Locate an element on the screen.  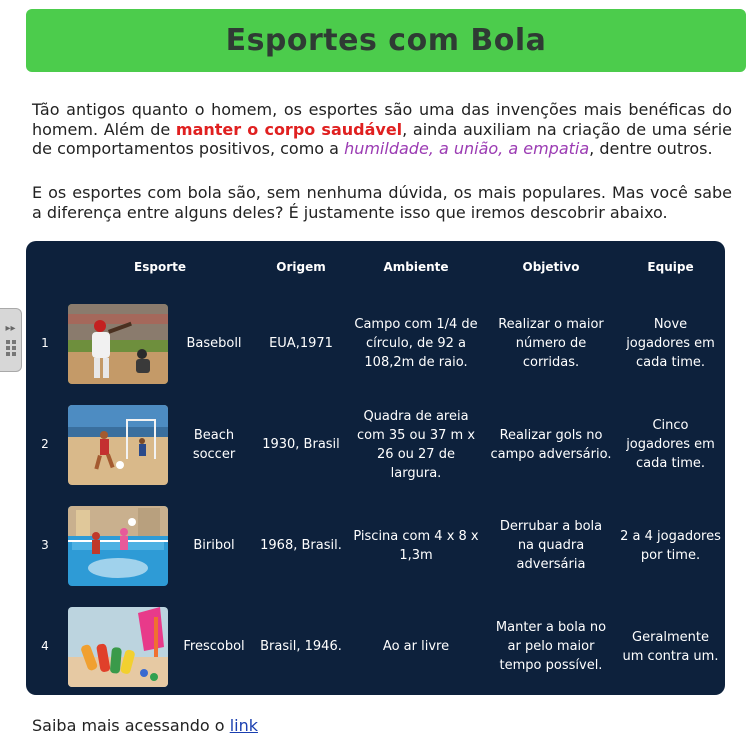
sport-environment: Ao ar livre is located at coordinates (416, 646).